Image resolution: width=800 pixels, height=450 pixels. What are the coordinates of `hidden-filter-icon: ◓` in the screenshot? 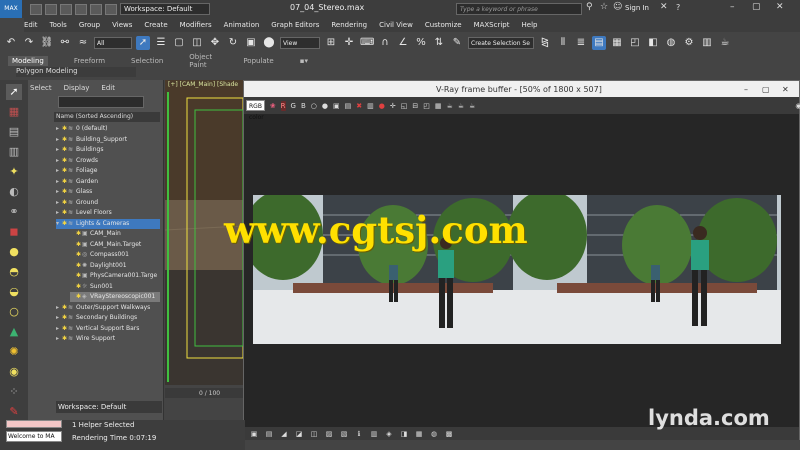 It's located at (14, 272).